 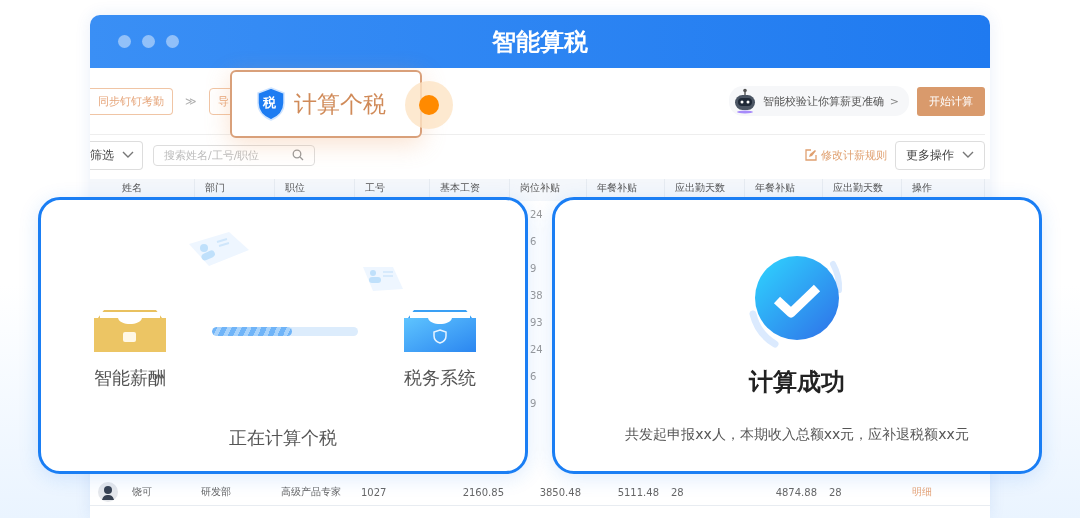 I want to click on table-cell-text: 研发部, so click(x=216, y=492).